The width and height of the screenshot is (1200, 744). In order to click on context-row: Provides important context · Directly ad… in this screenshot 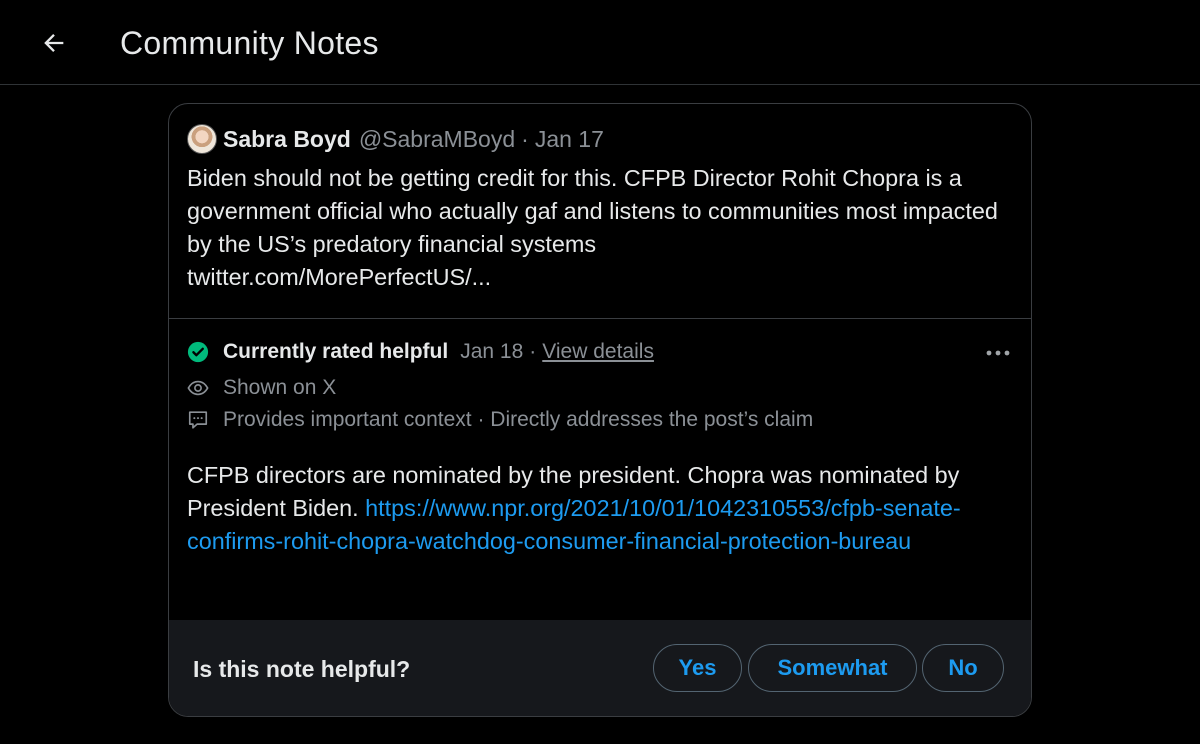, I will do `click(500, 420)`.